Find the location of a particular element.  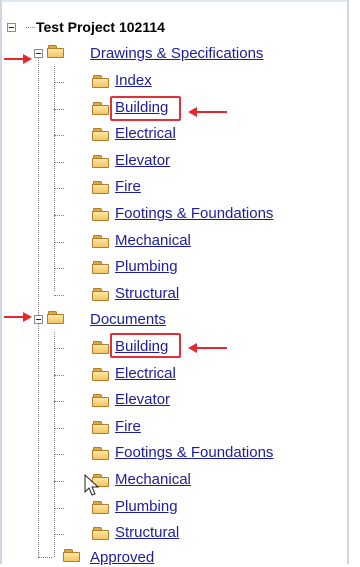

documents-plumbing-link: Plumbing is located at coordinates (146, 507).